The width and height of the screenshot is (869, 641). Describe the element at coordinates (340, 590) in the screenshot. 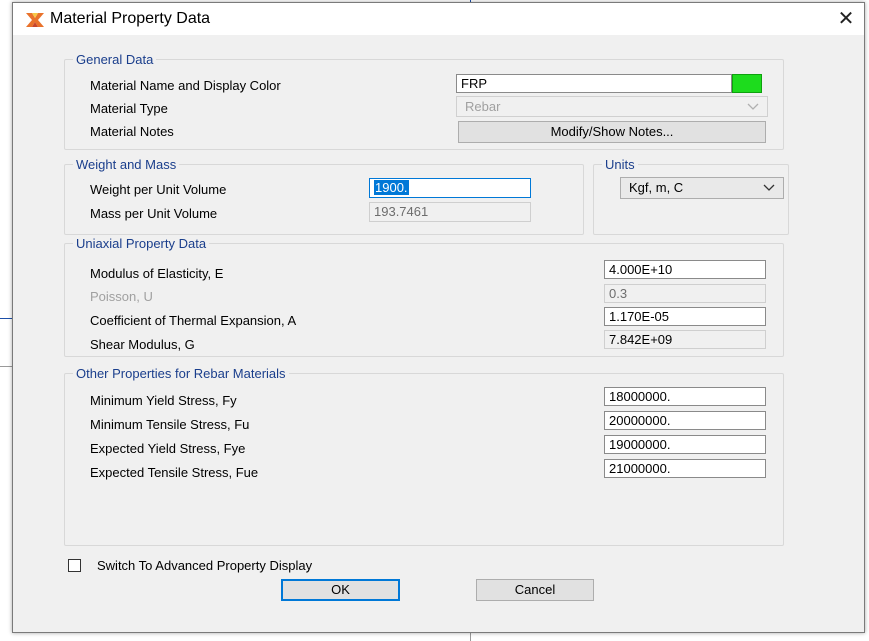

I see `ok-button: OK` at that location.